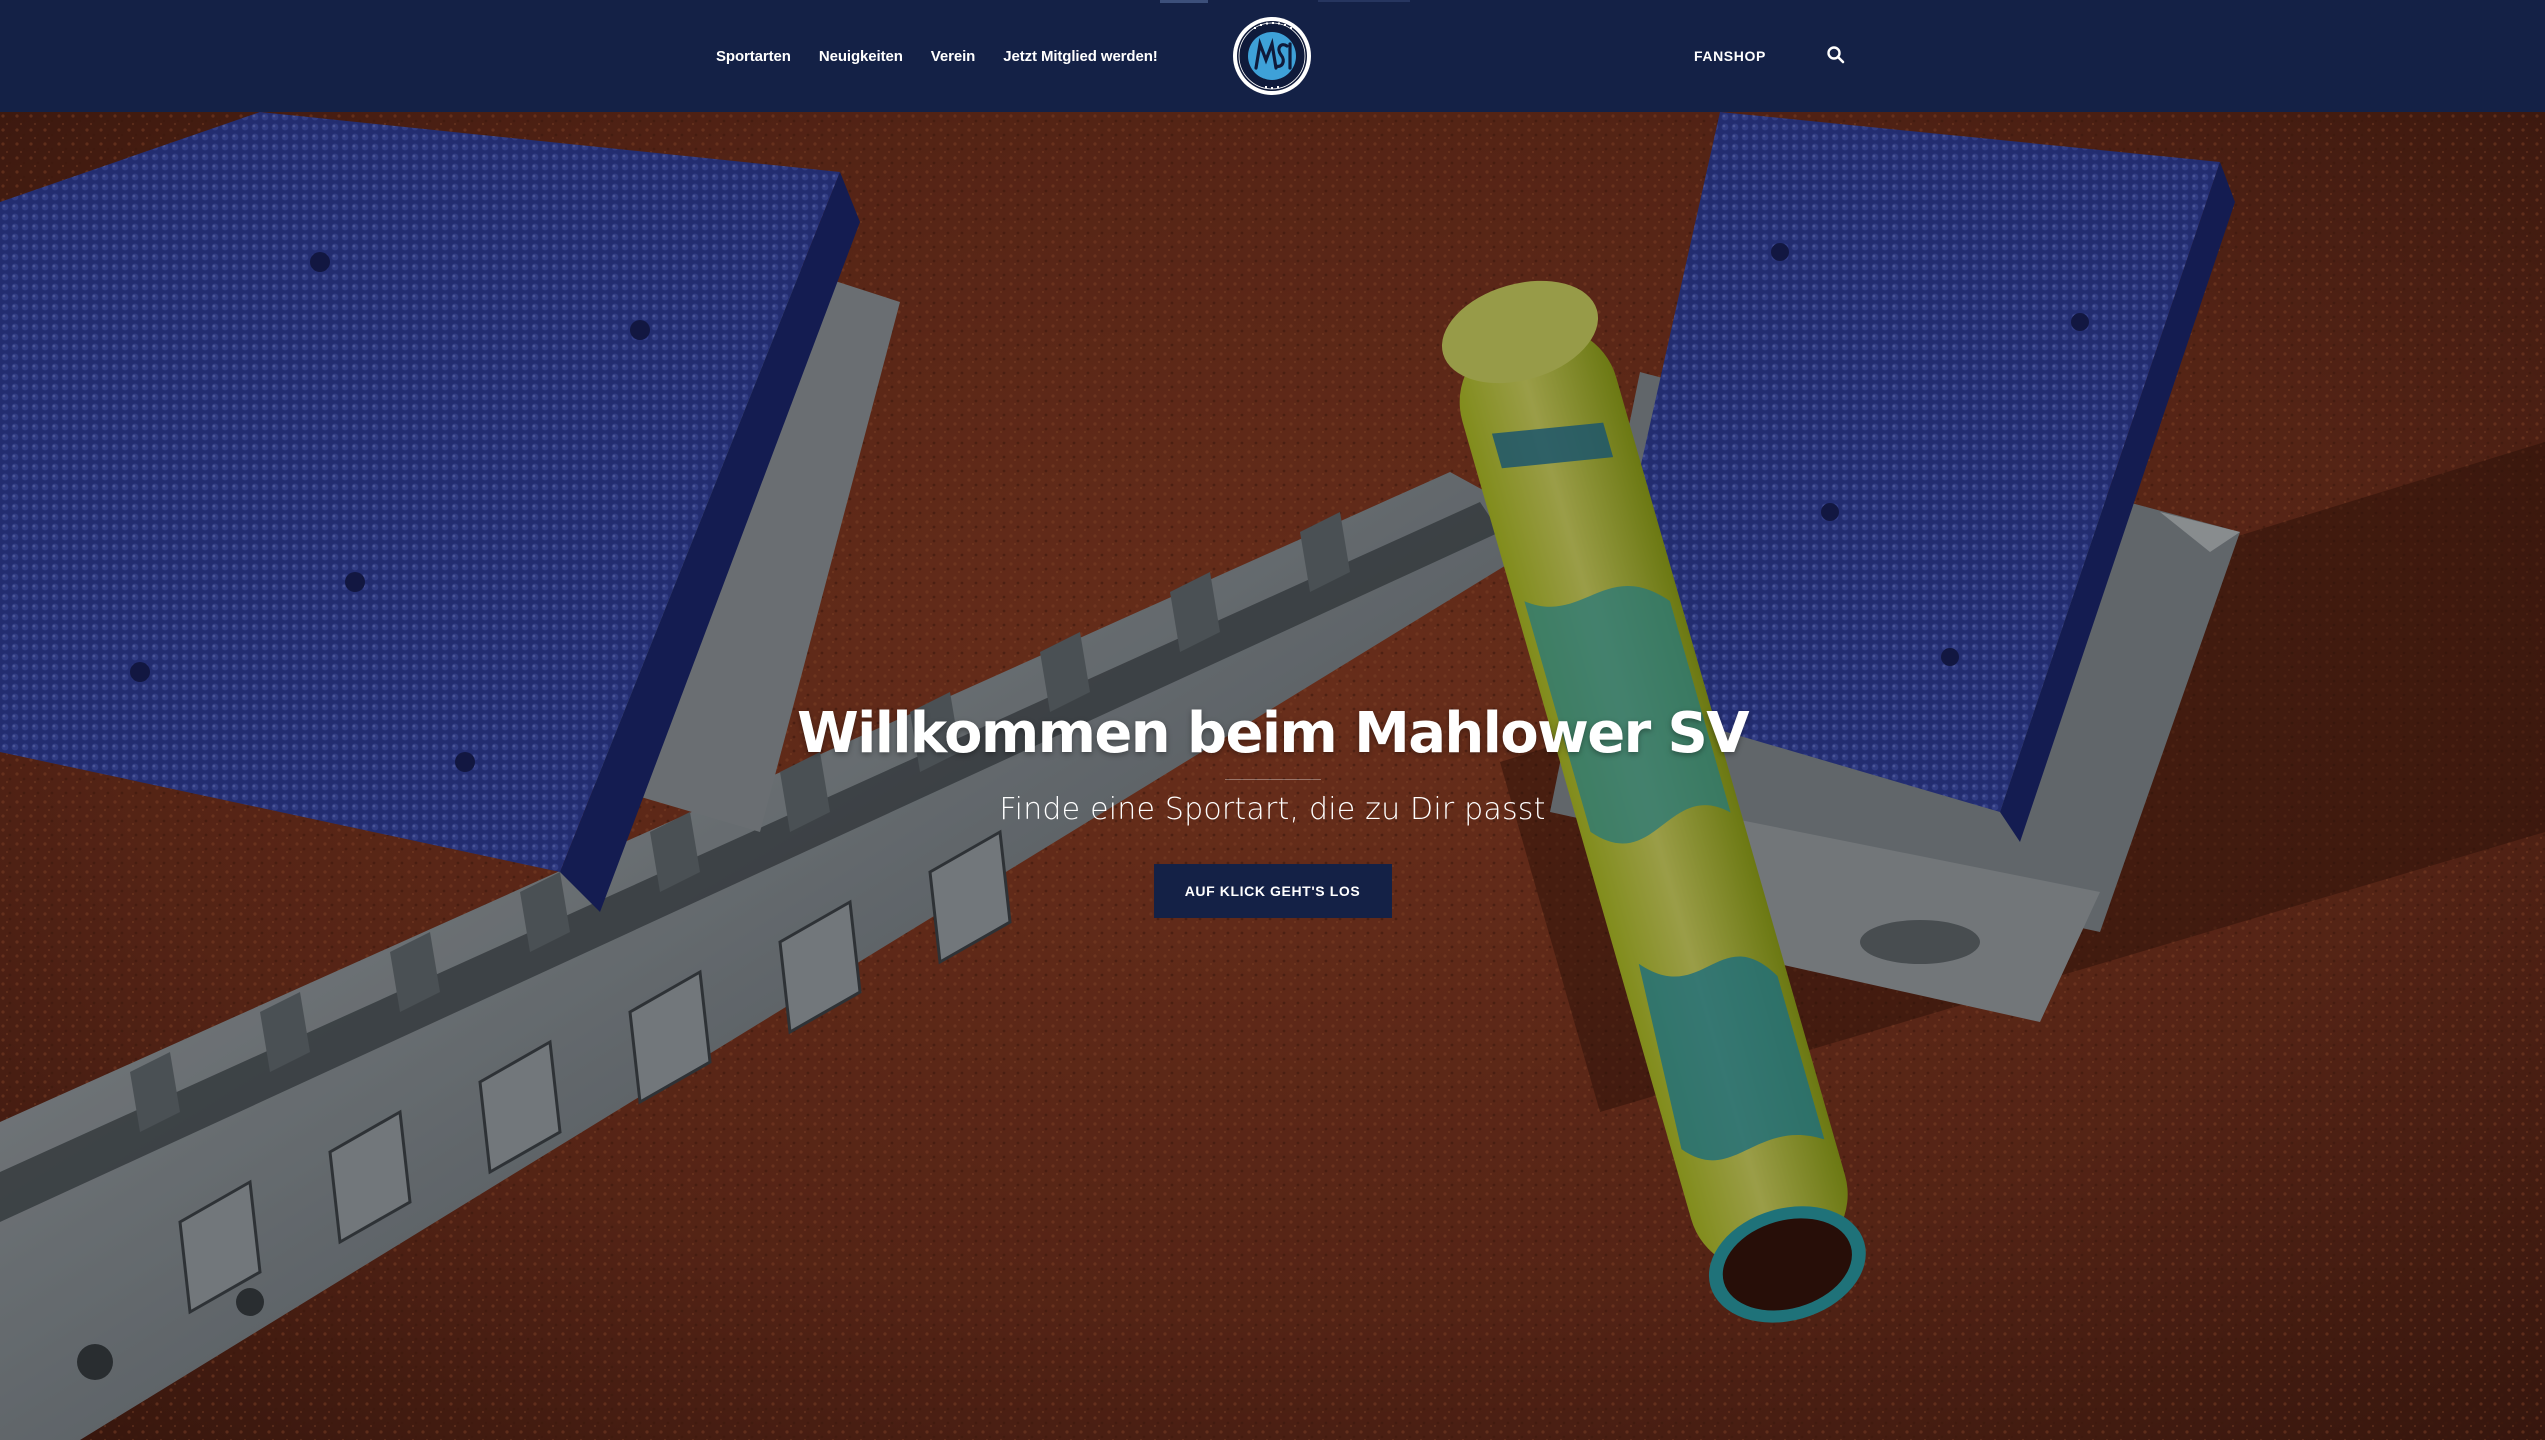 The image size is (2545, 1440). I want to click on hero-subtitle: Finde eine Sportart, die zu Dir passt, so click(1272, 809).